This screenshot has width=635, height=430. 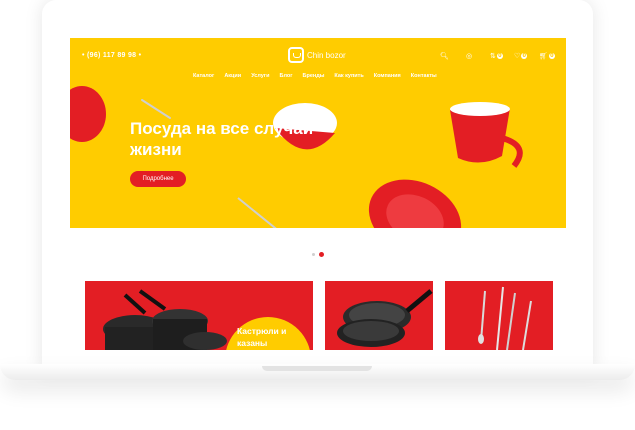 I want to click on nav-item-company: Компания, so click(x=387, y=76).